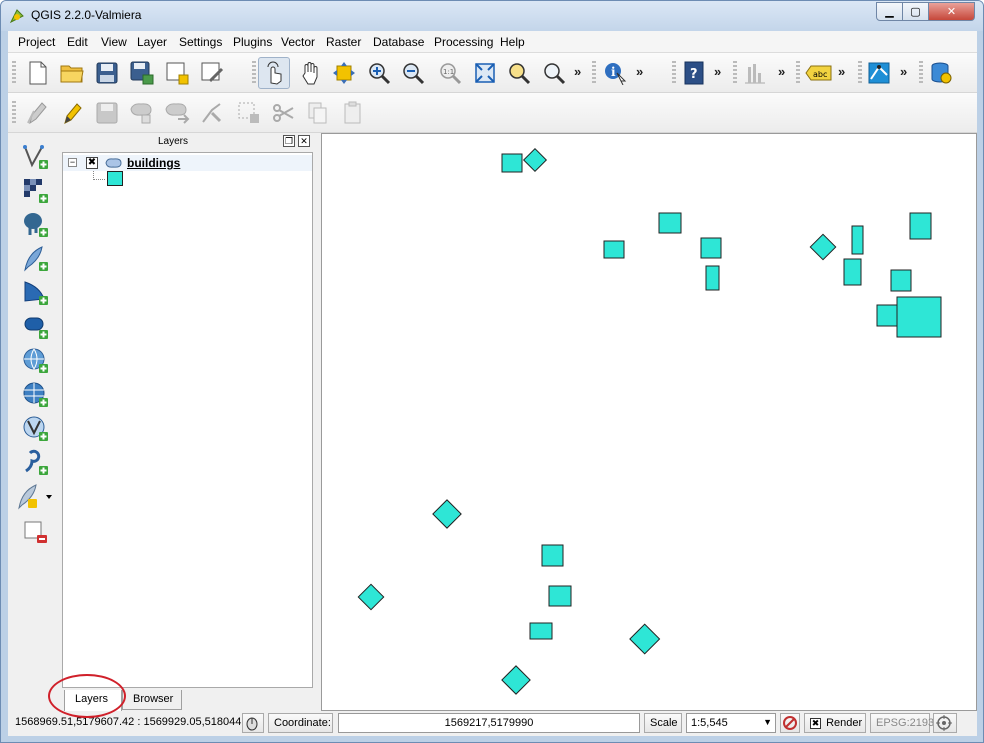 The image size is (984, 743). What do you see at coordinates (252, 42) in the screenshot?
I see `menu-plugins: Plugins` at bounding box center [252, 42].